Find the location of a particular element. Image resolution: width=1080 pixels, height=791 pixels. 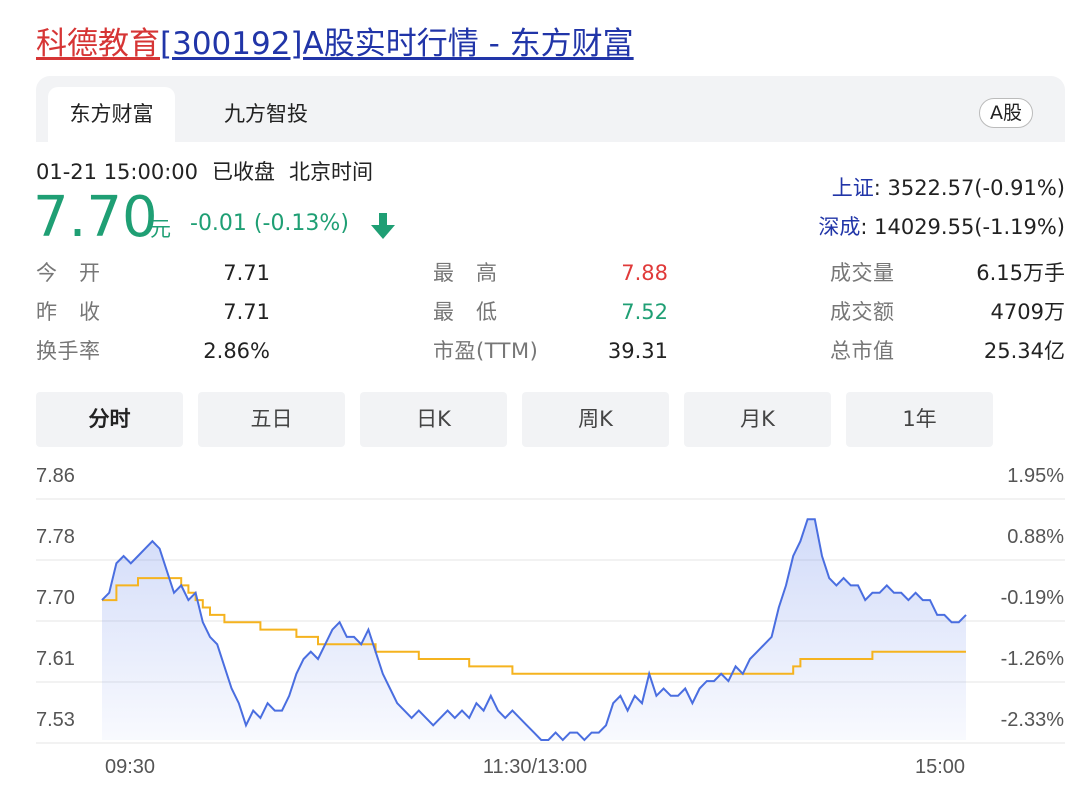

y-tick-right: 0.88% is located at coordinates (1035, 537).